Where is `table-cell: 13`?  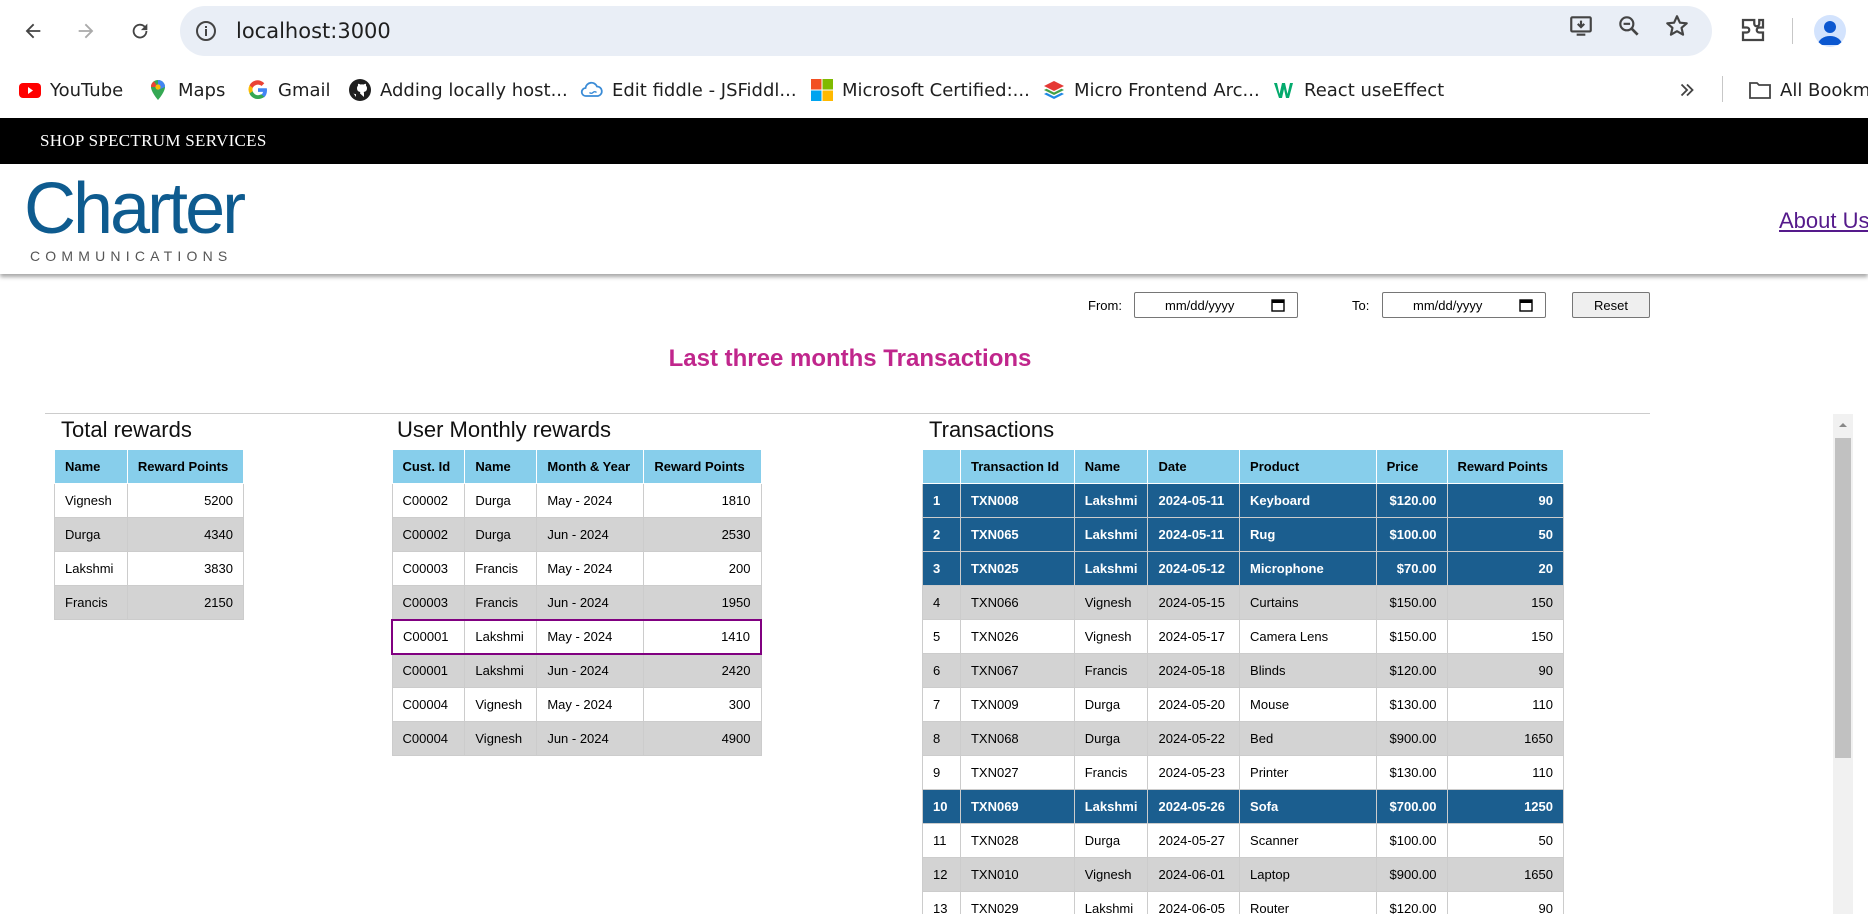
table-cell: 13 is located at coordinates (941, 902).